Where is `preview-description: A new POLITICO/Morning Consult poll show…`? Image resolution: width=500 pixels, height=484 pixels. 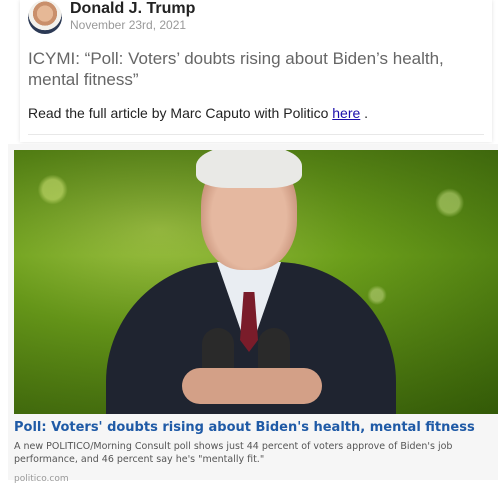
preview-description: A new POLITICO/Morning Consult poll show… is located at coordinates (233, 453).